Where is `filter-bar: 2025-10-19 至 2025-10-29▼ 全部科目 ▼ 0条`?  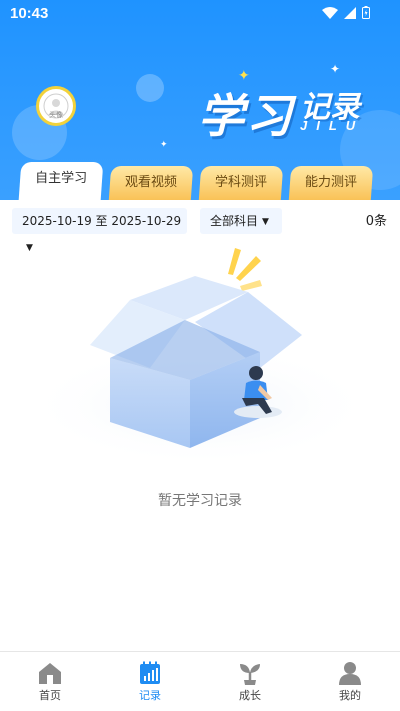 filter-bar: 2025-10-19 至 2025-10-29▼ 全部科目 ▼ 0条 is located at coordinates (200, 226).